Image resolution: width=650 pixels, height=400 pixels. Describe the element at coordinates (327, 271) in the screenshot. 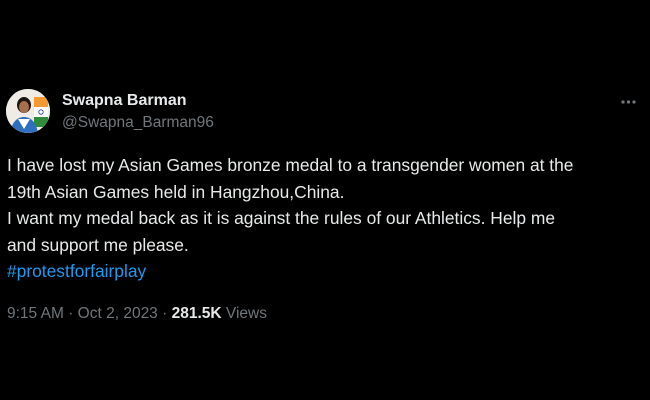

I see `hashtag-link: #protestforfairplay` at that location.